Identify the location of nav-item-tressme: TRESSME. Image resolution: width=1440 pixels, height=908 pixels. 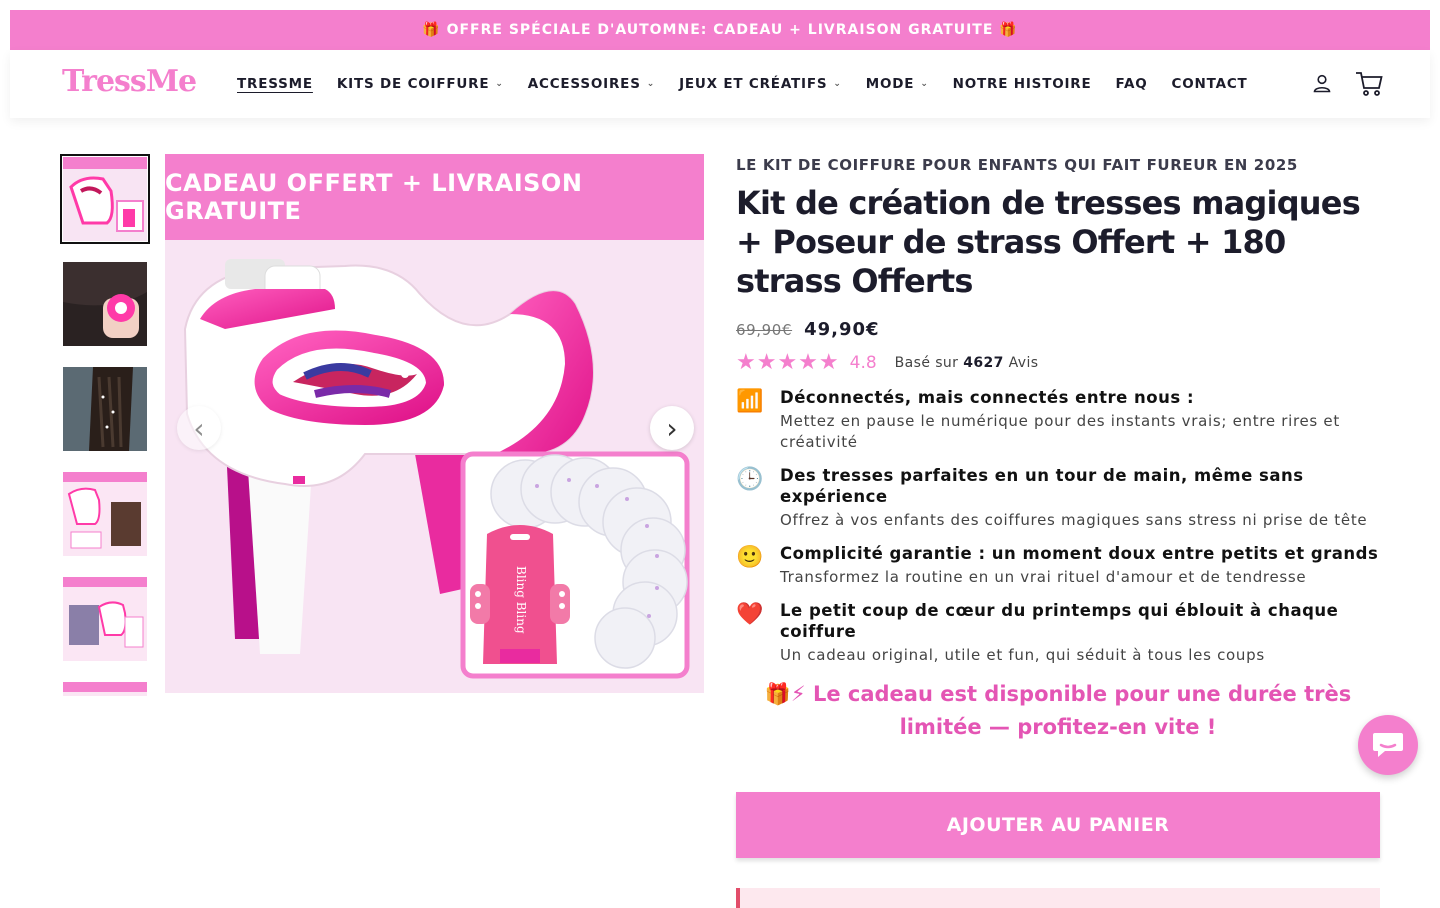
(275, 84).